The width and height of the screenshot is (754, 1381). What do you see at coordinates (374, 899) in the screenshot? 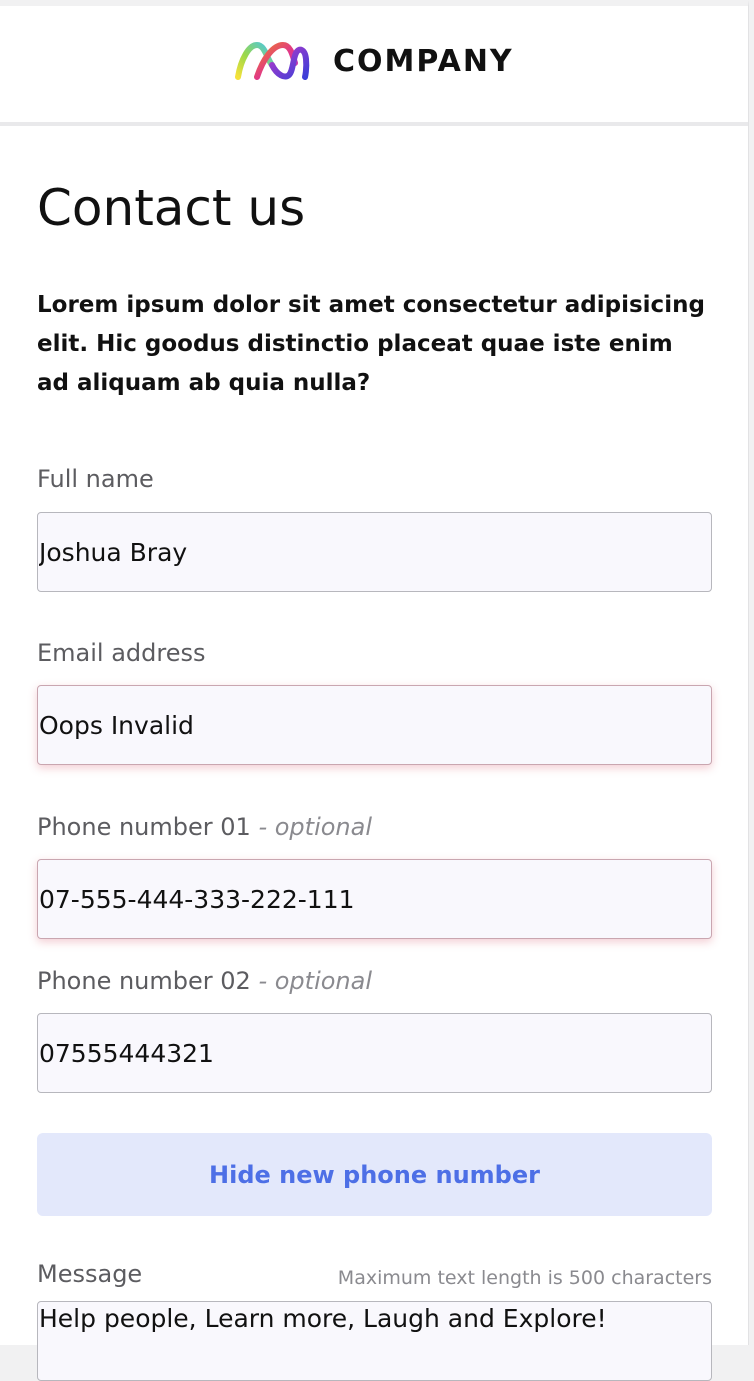
I see `phone-1-field` at bounding box center [374, 899].